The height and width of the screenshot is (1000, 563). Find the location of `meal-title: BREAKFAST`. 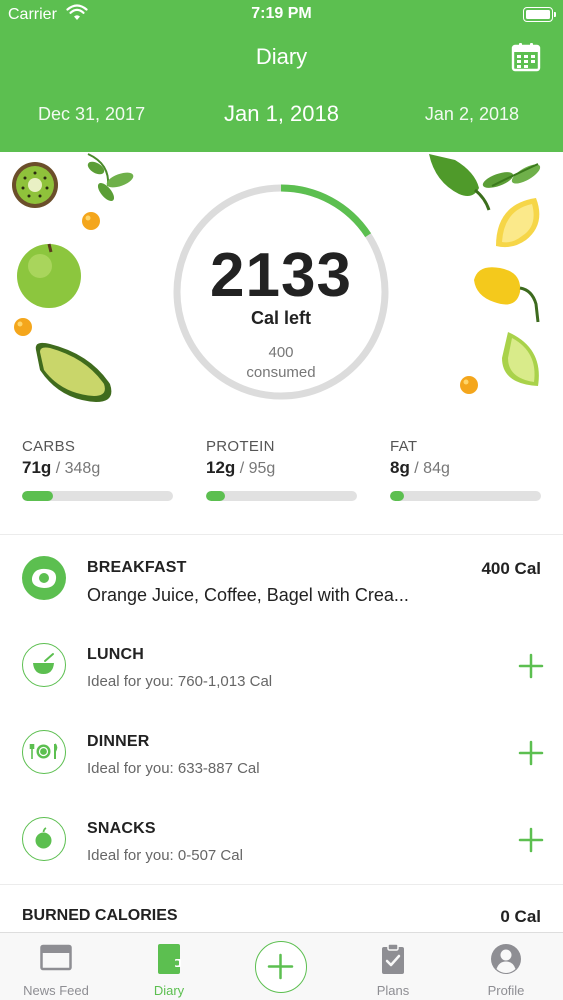

meal-title: BREAKFAST is located at coordinates (137, 567).